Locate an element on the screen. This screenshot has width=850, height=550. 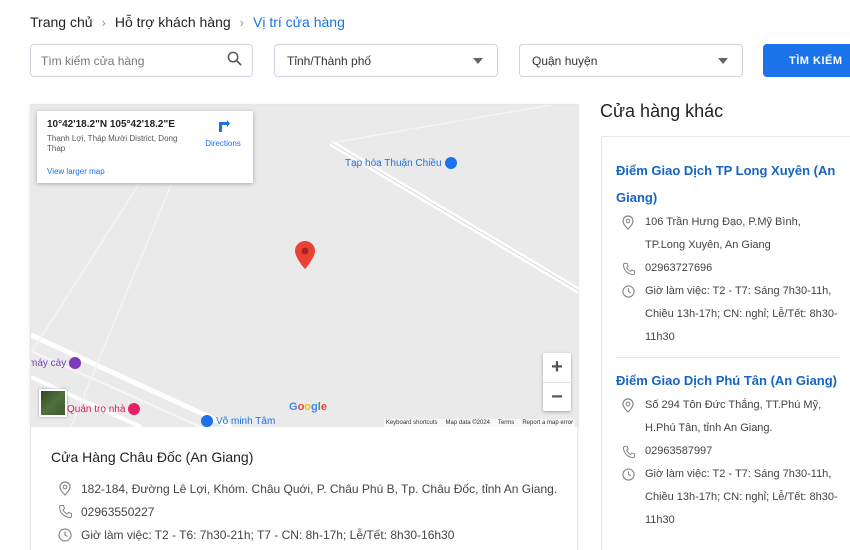
other-store-phone-row: 02963727696 is located at coordinates (728, 268).